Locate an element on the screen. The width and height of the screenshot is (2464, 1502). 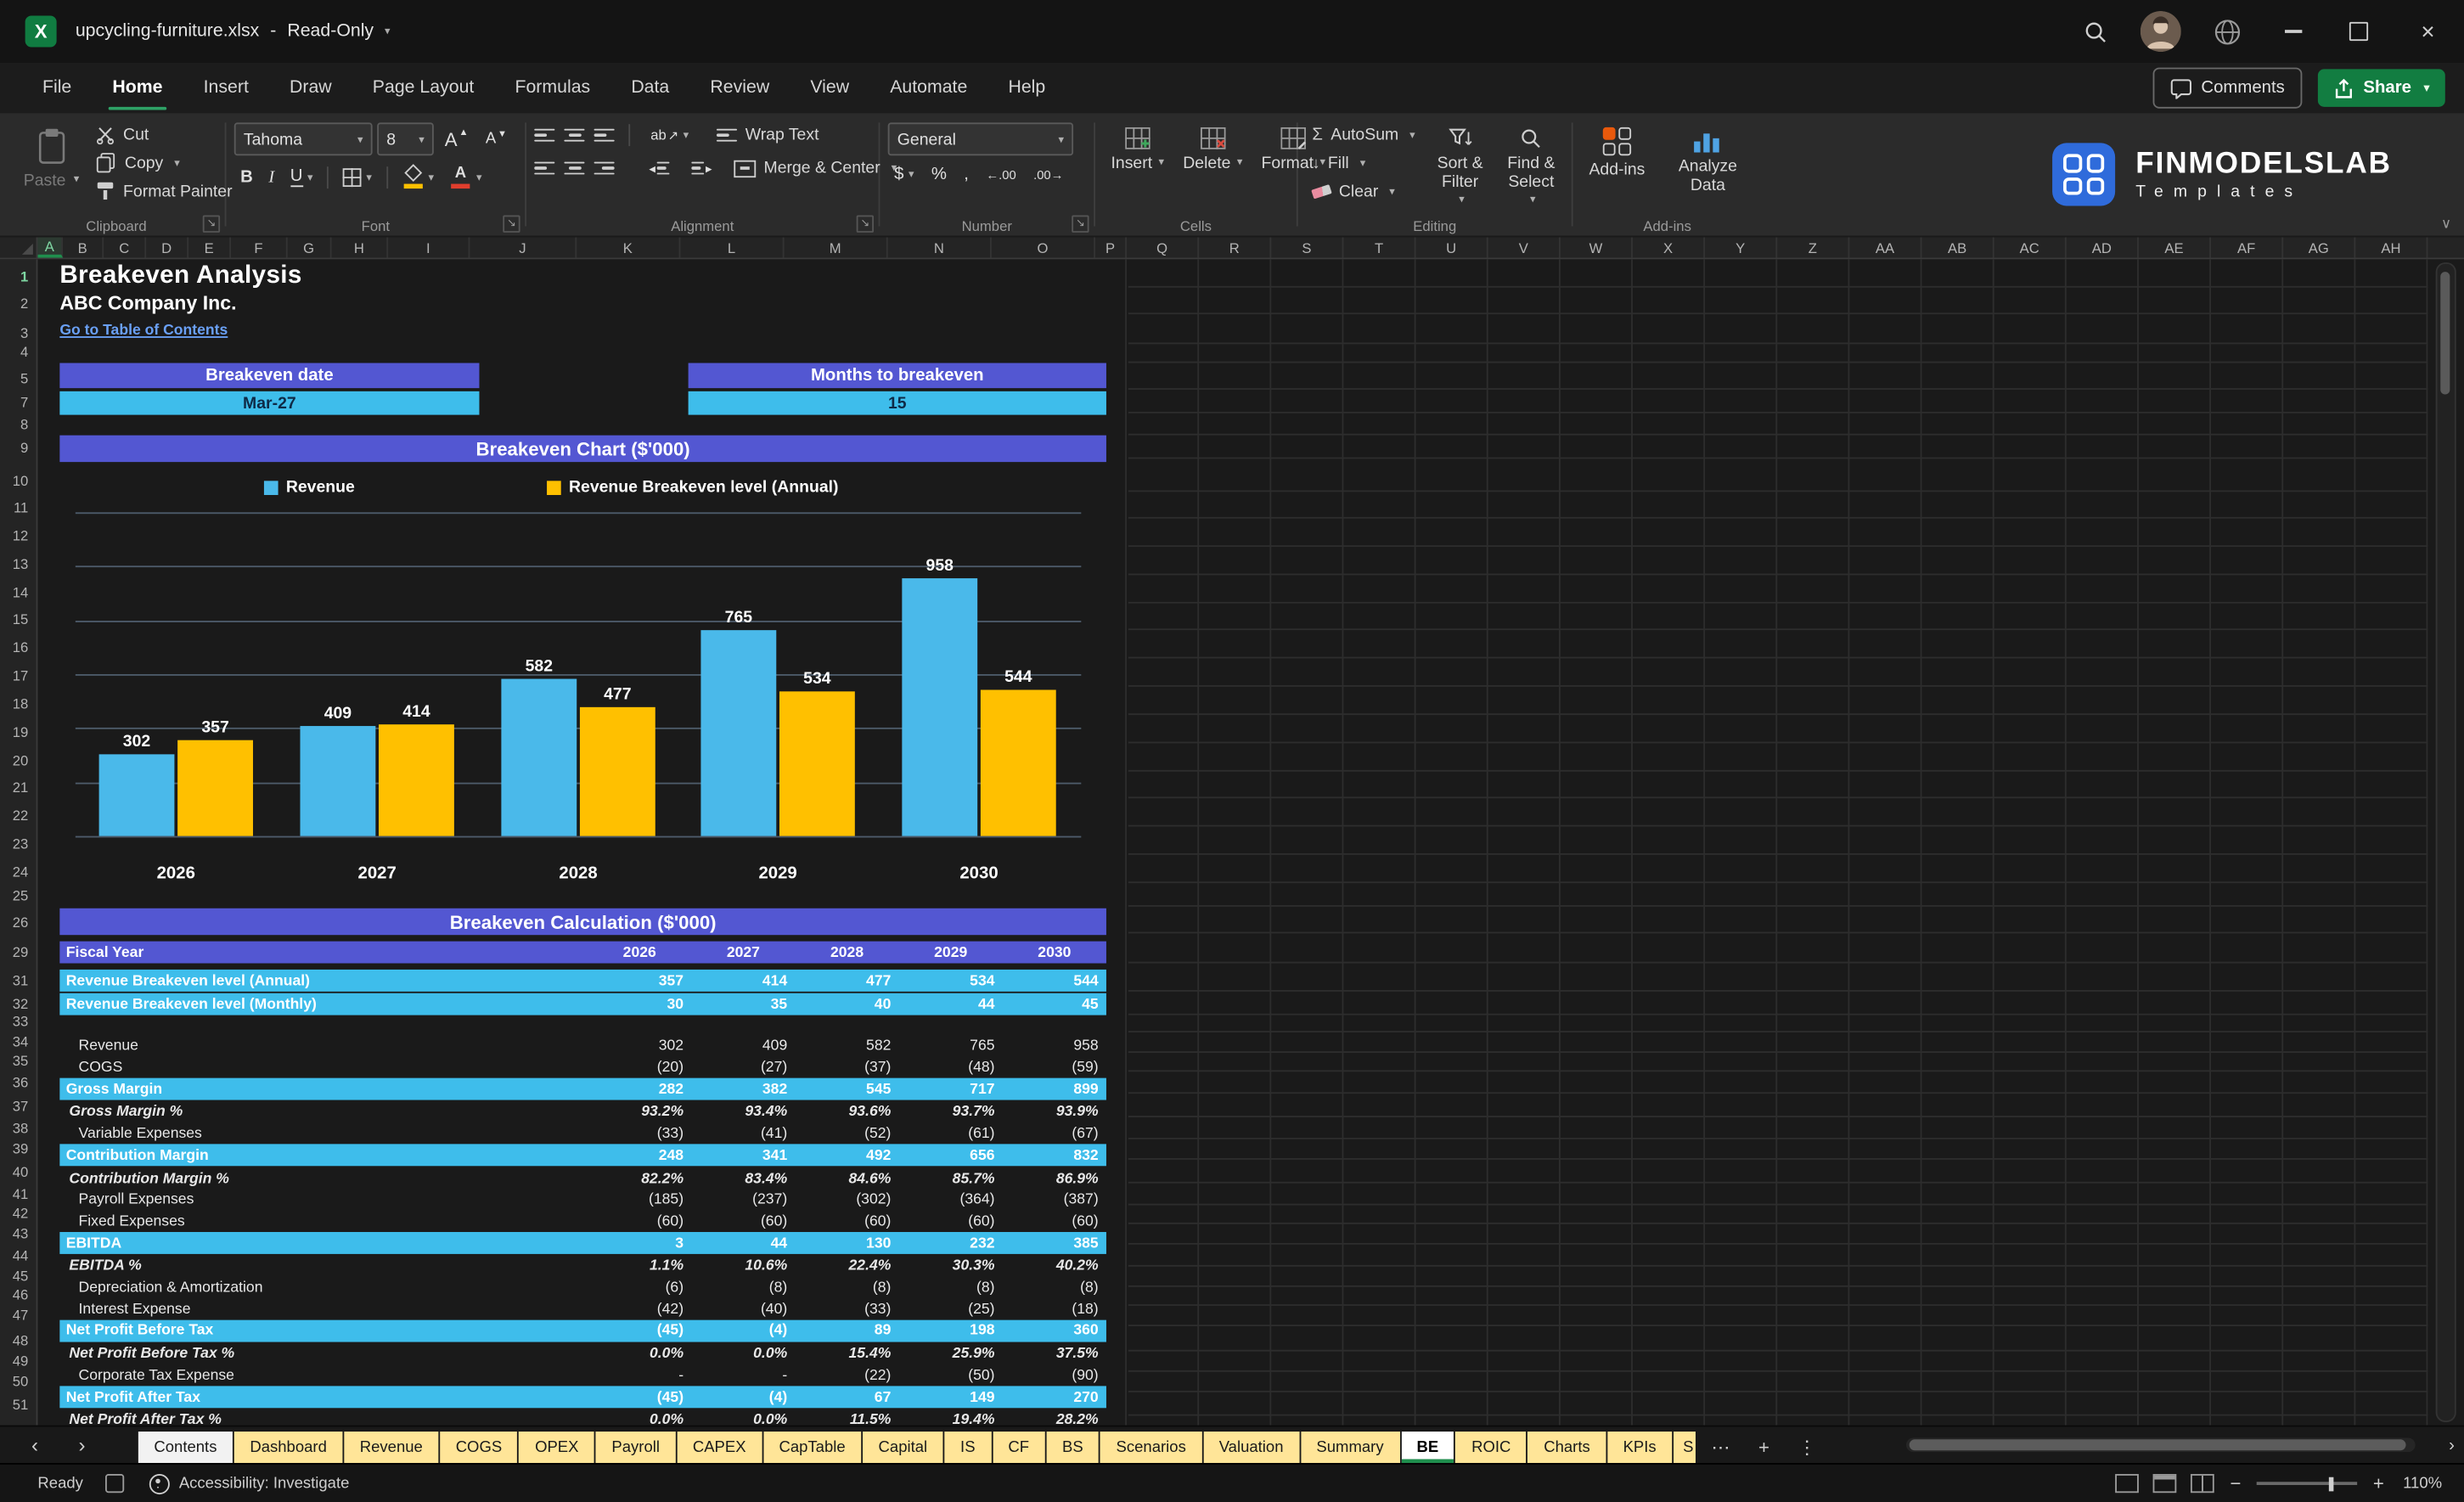
column-header-ad: AD is located at coordinates (2103, 247).